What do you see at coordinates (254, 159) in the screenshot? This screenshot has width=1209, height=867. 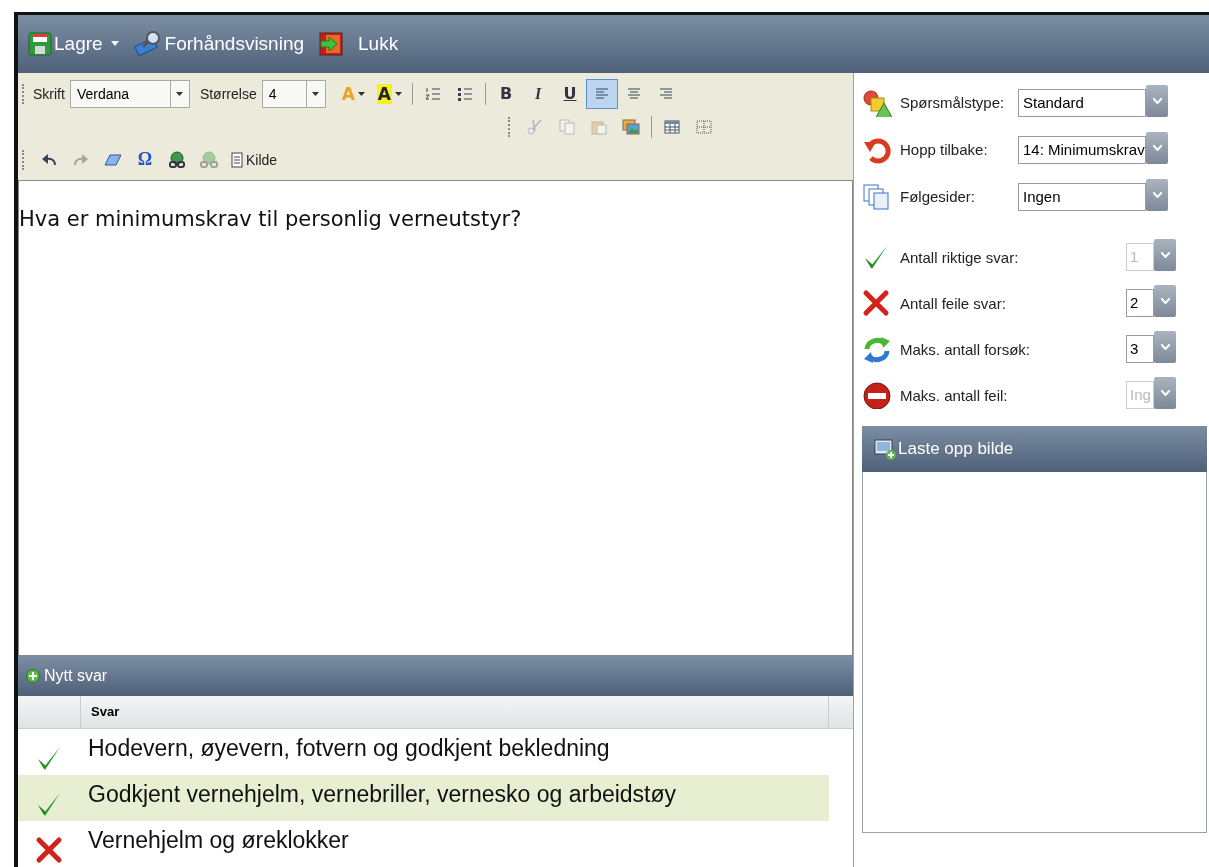 I see `source-button: Kilde` at bounding box center [254, 159].